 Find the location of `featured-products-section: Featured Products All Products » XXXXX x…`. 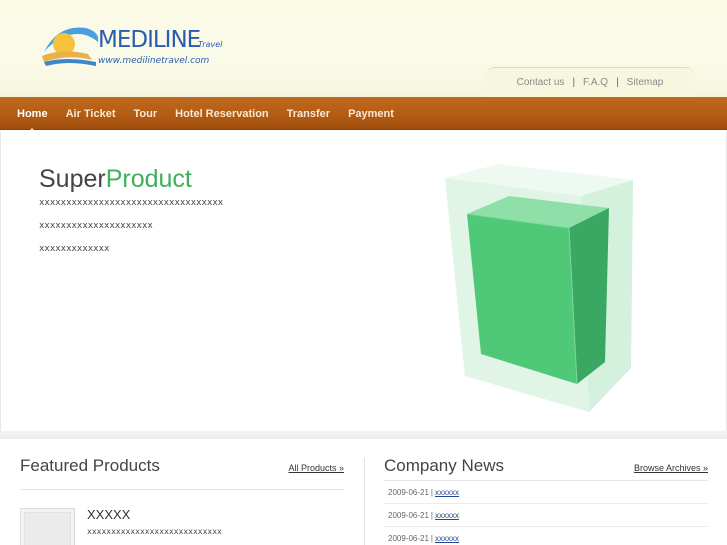

featured-products-section: Featured Products All Products » XXXXX x… is located at coordinates (182, 500).